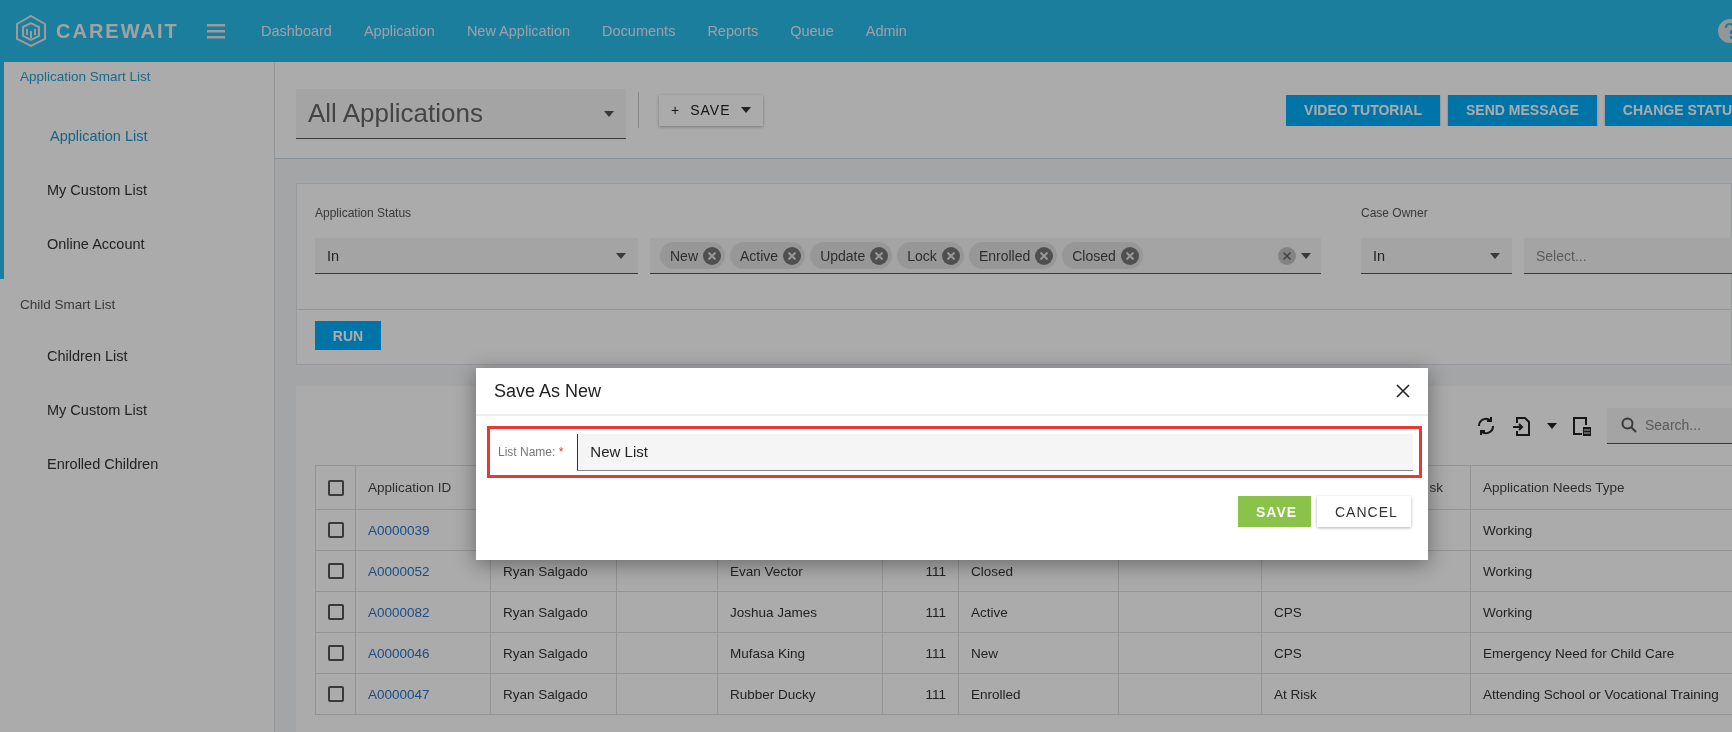 The image size is (1732, 732). Describe the element at coordinates (139, 244) in the screenshot. I see `sidebar-item: Online Account` at that location.